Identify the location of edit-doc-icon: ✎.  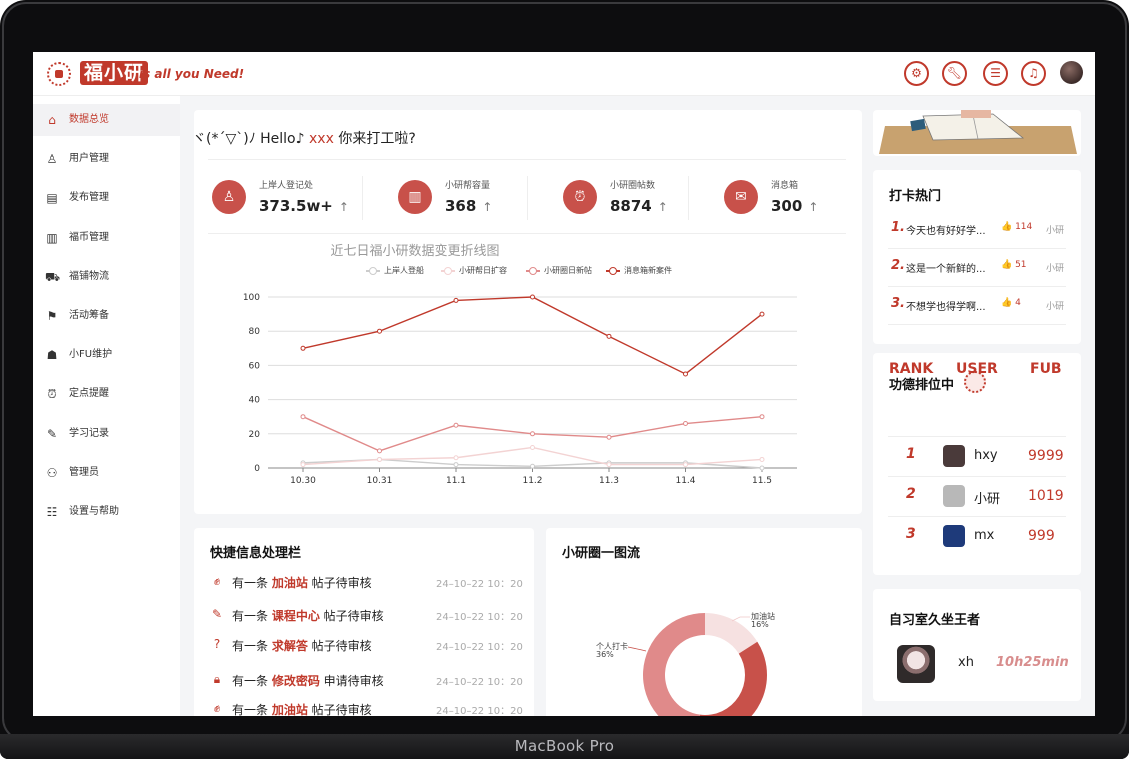
(217, 614).